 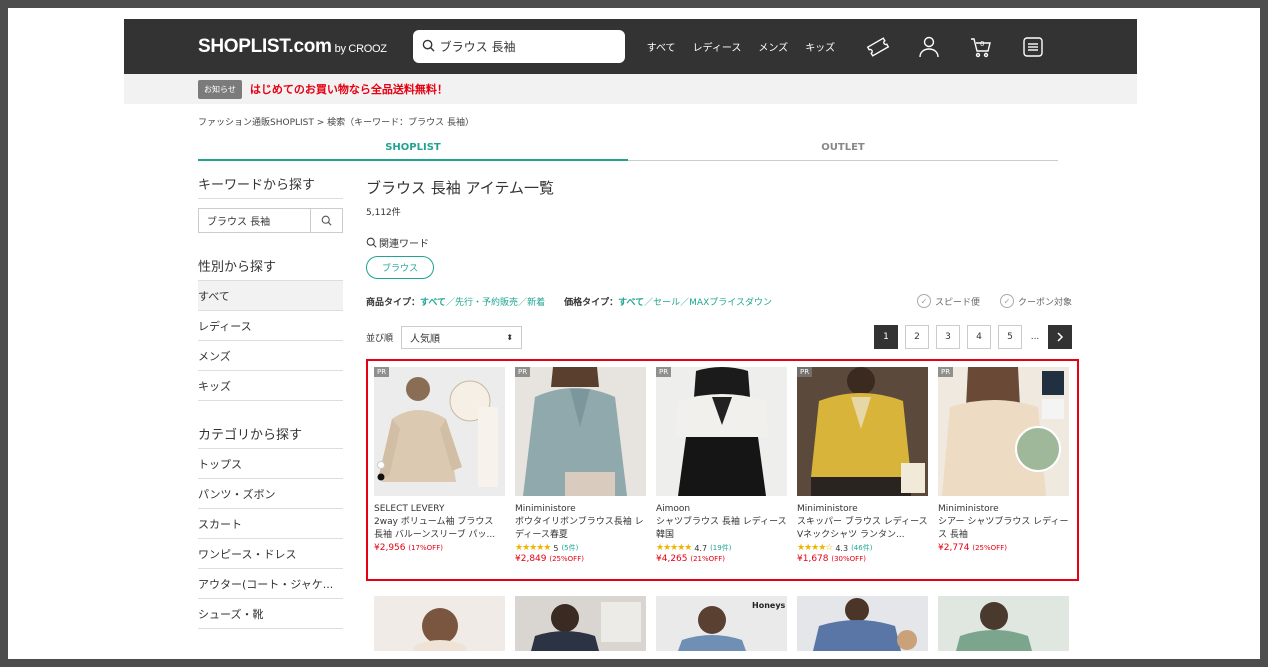 What do you see at coordinates (886, 337) in the screenshot?
I see `page-1: 1` at bounding box center [886, 337].